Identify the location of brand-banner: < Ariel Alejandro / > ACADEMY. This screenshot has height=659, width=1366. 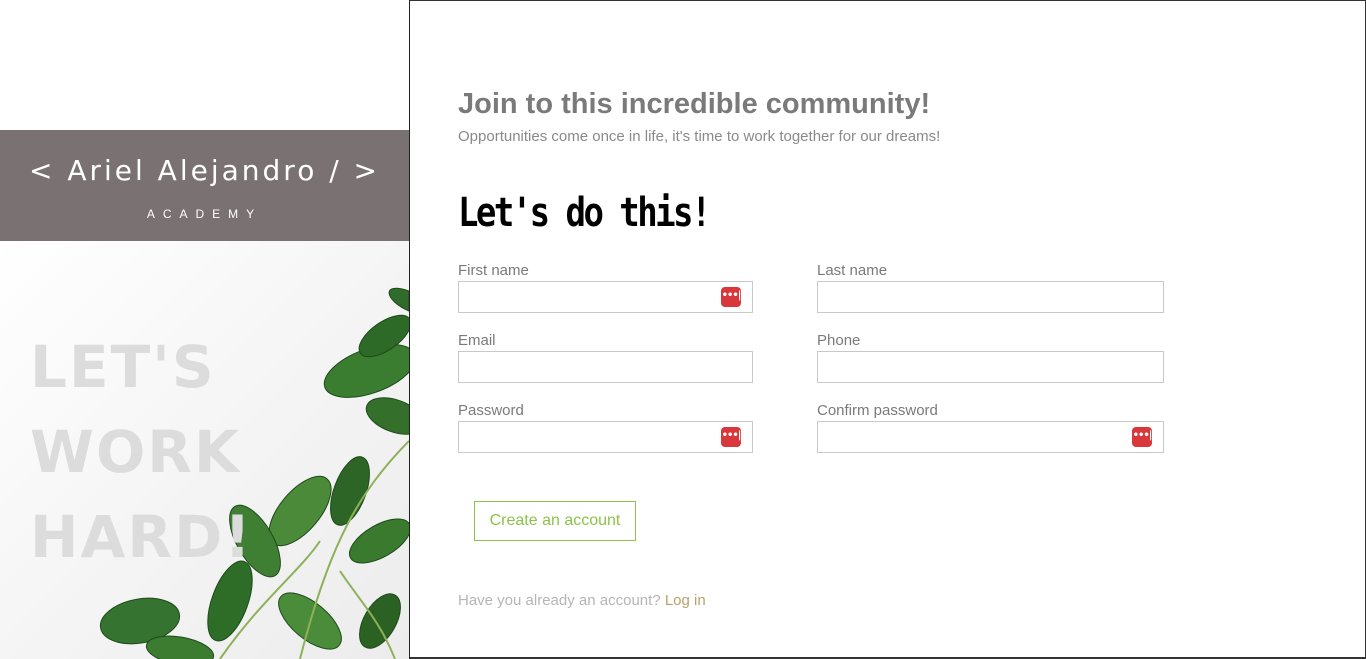
(204, 185).